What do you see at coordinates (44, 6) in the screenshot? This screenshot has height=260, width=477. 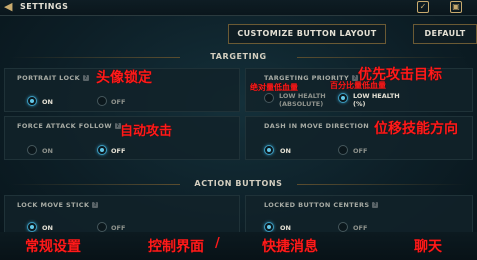 I see `page-title: SETTINGS` at bounding box center [44, 6].